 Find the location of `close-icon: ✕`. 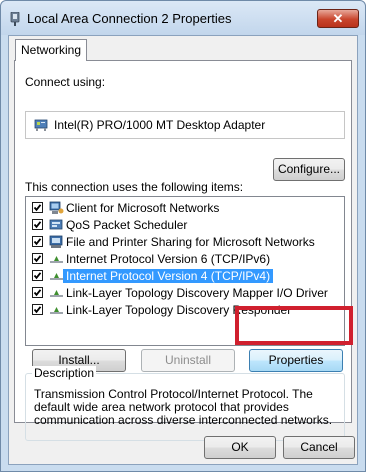

close-icon: ✕ is located at coordinates (338, 18).